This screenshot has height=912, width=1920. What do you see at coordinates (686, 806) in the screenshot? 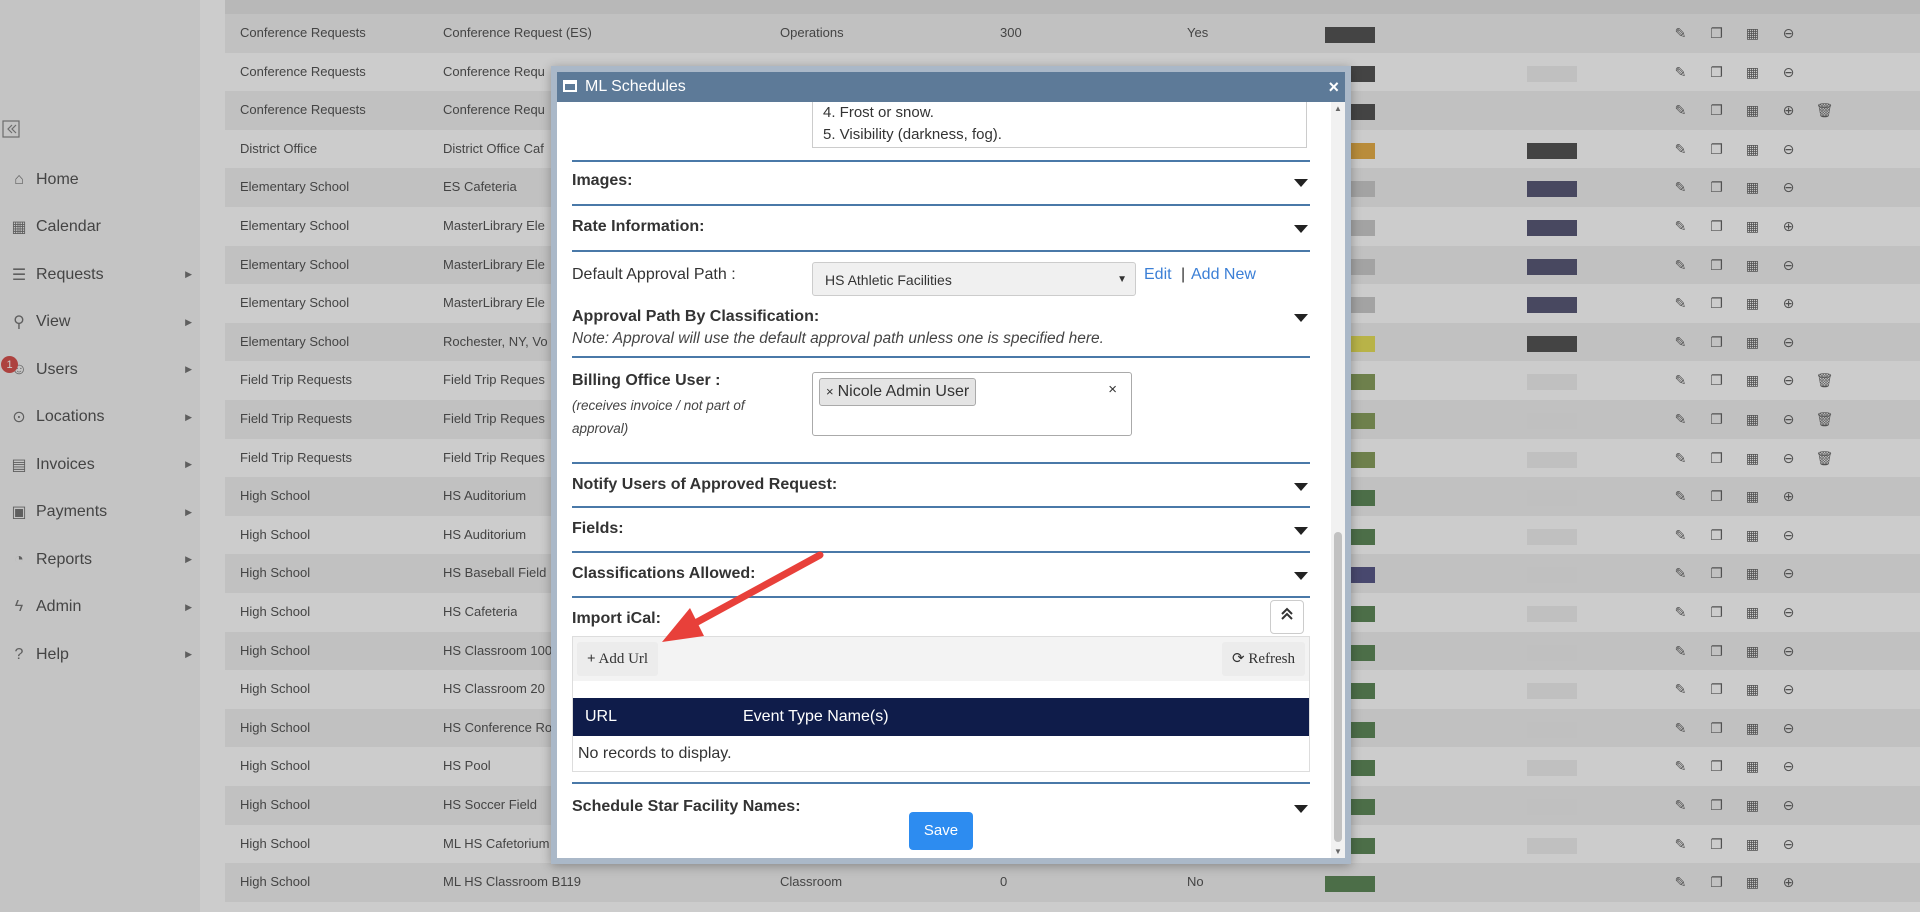
I see `schedule-star-label: Schedule Star Facility Names:` at bounding box center [686, 806].